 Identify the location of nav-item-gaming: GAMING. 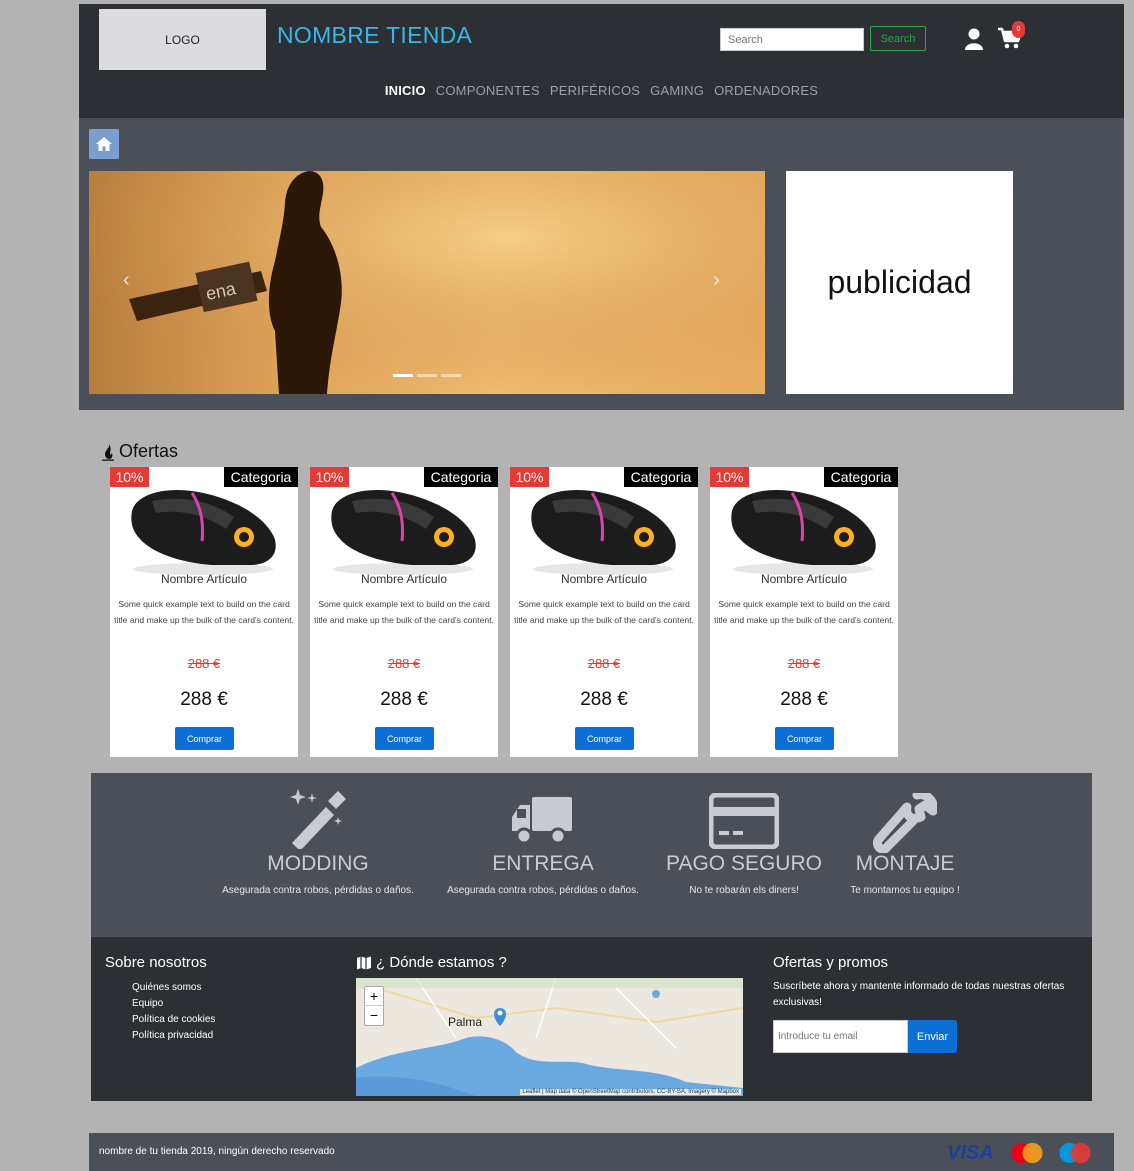
(677, 90).